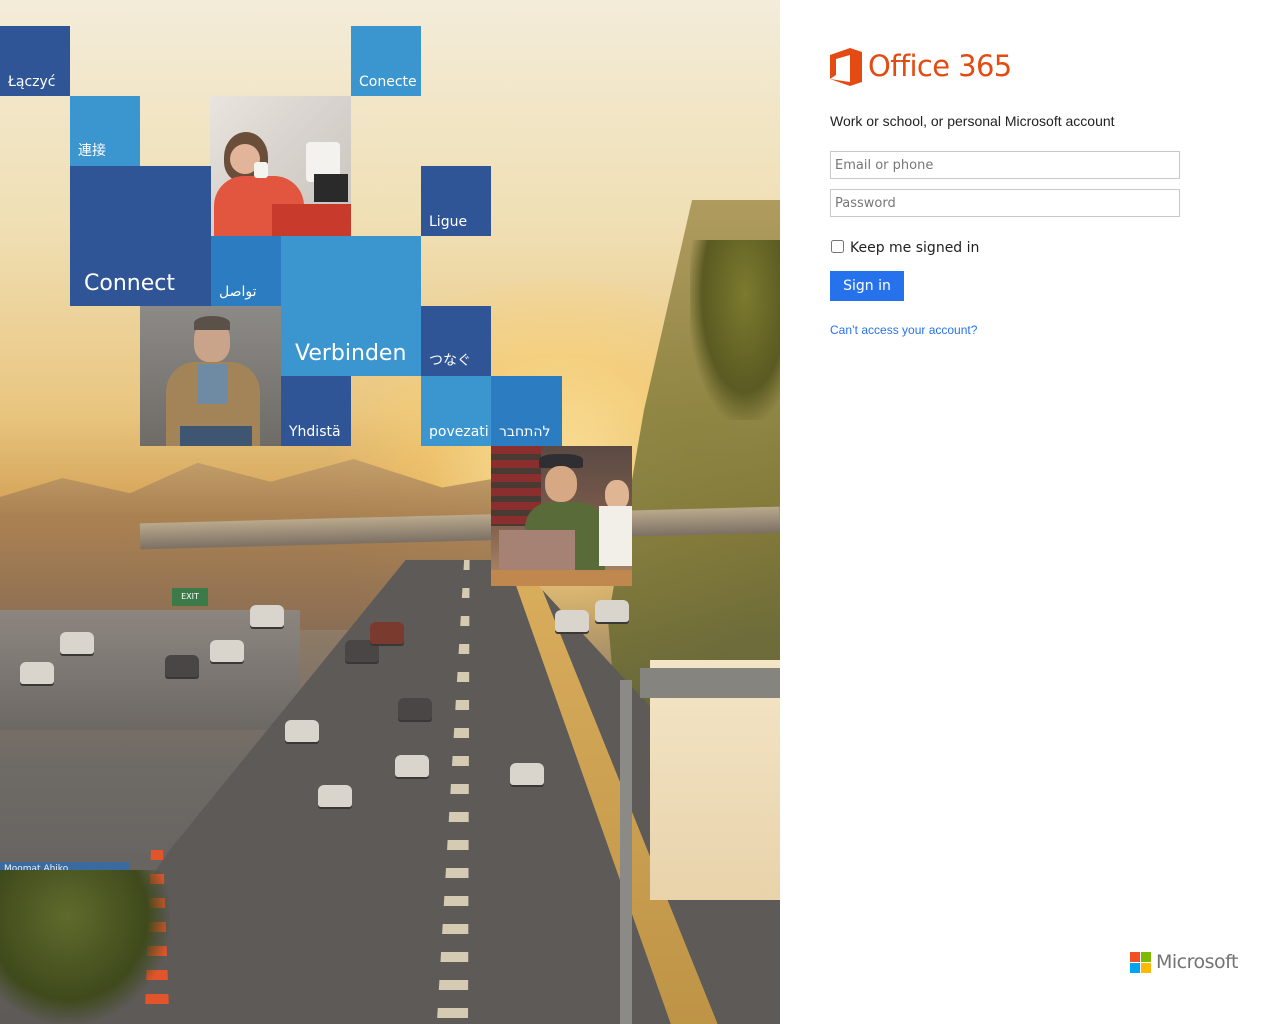  What do you see at coordinates (837, 246) in the screenshot?
I see `keep-signed-in-checkbox` at bounding box center [837, 246].